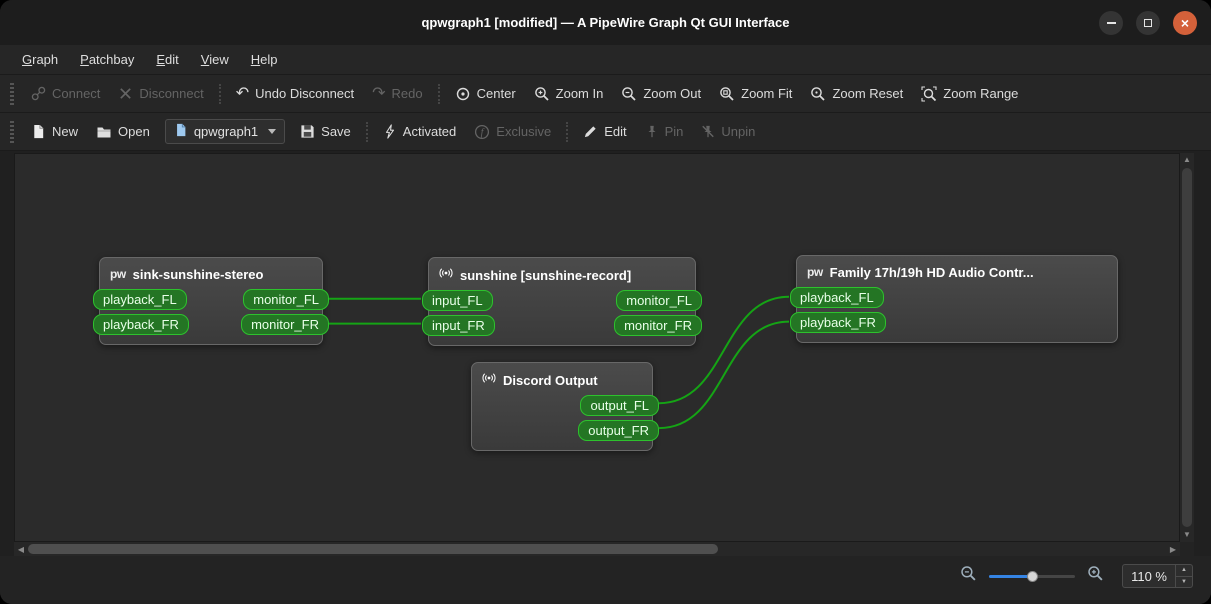 This screenshot has height=604, width=1211. Describe the element at coordinates (1095, 576) in the screenshot. I see `zoom-in-icon` at that location.